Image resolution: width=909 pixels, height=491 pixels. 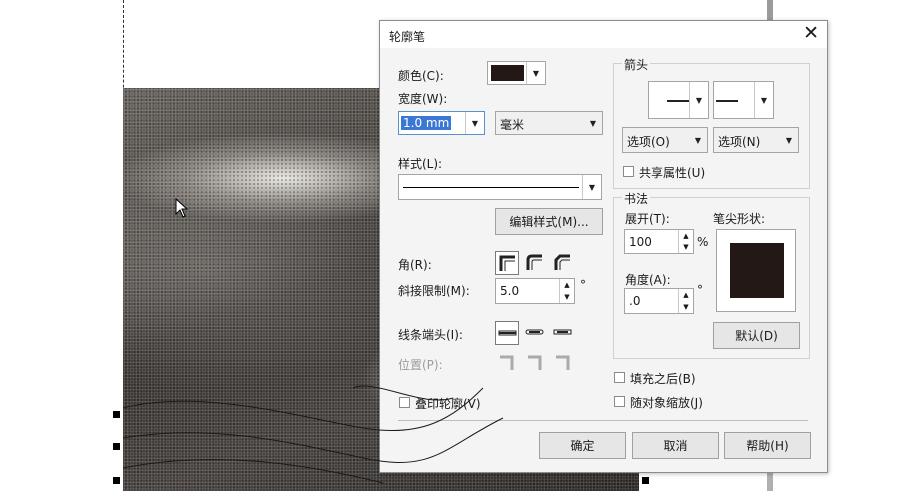 What do you see at coordinates (811, 33) in the screenshot?
I see `close-icon: ✕` at bounding box center [811, 33].